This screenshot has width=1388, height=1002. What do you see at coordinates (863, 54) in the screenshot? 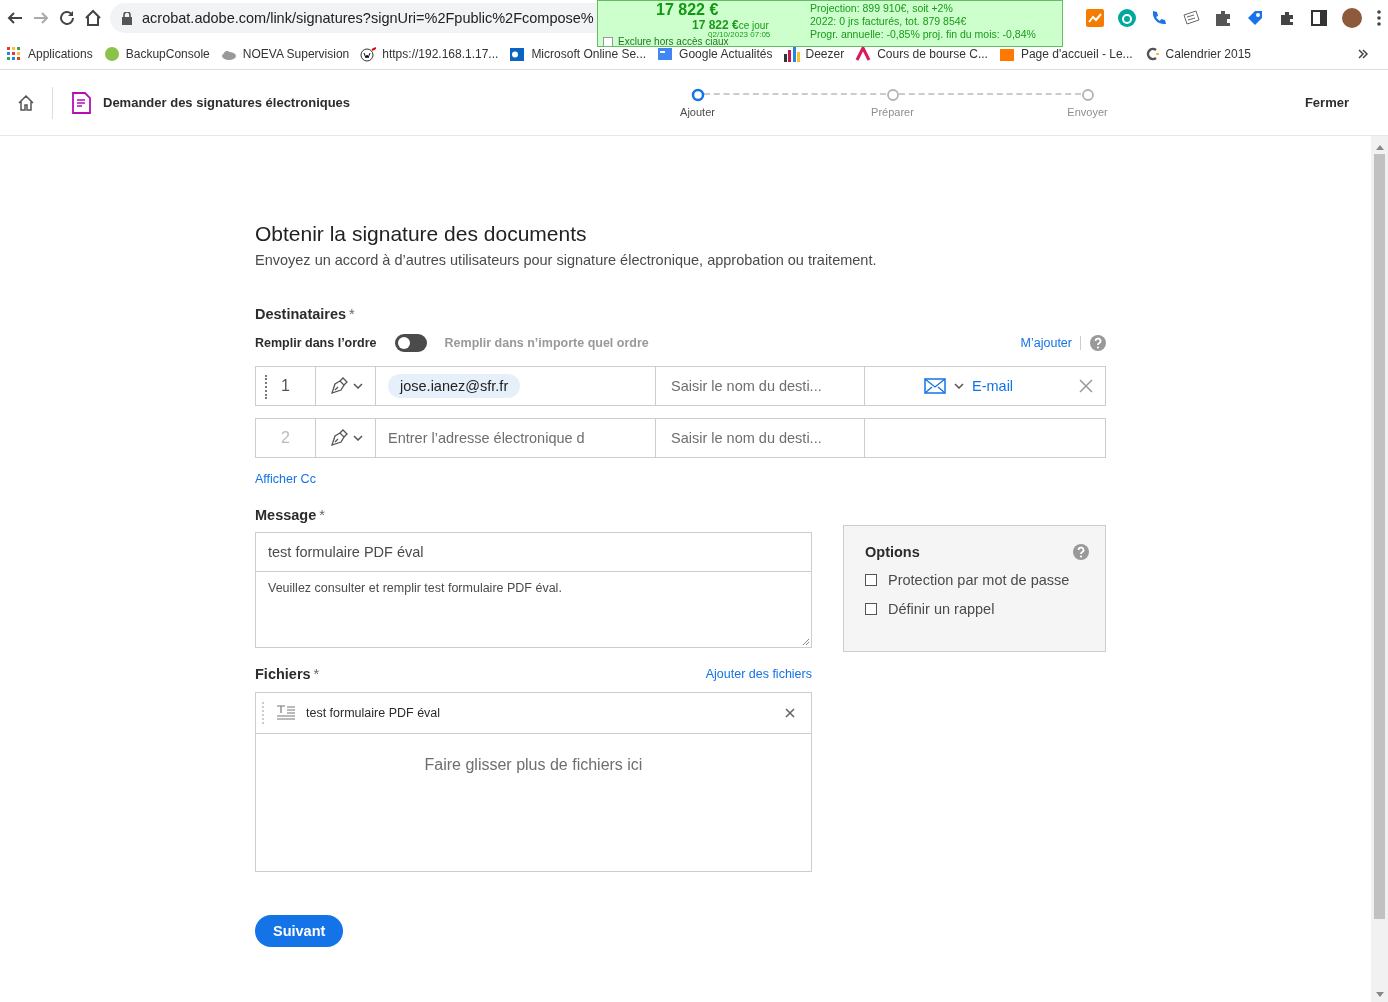
I see `swirl-icon` at bounding box center [863, 54].